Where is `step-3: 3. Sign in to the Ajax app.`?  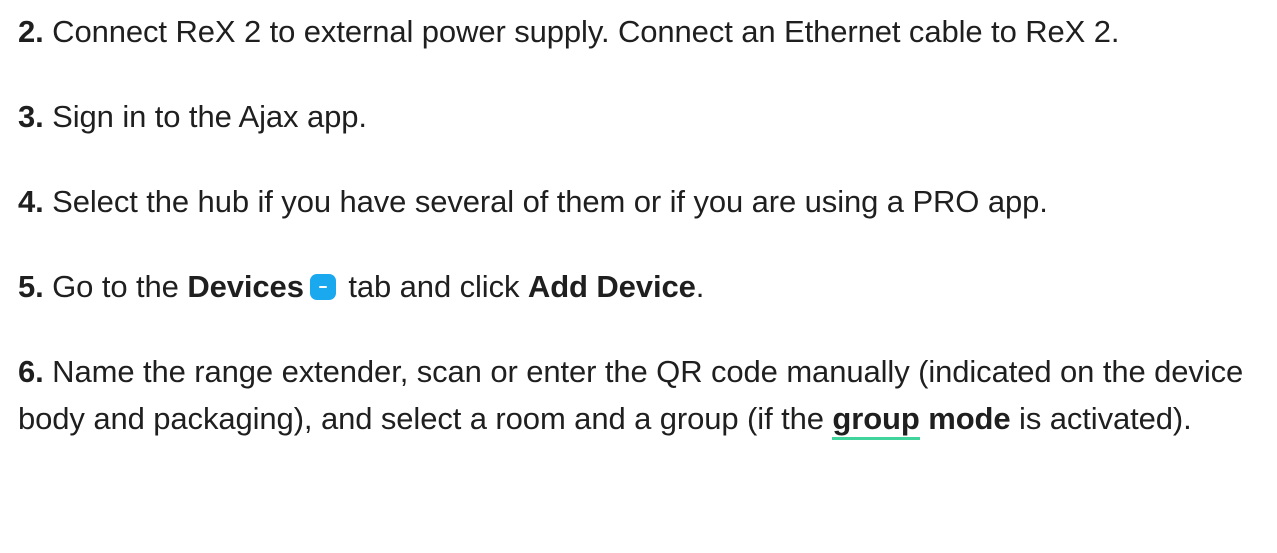
step-3: 3. Sign in to the Ajax app. is located at coordinates (642, 116).